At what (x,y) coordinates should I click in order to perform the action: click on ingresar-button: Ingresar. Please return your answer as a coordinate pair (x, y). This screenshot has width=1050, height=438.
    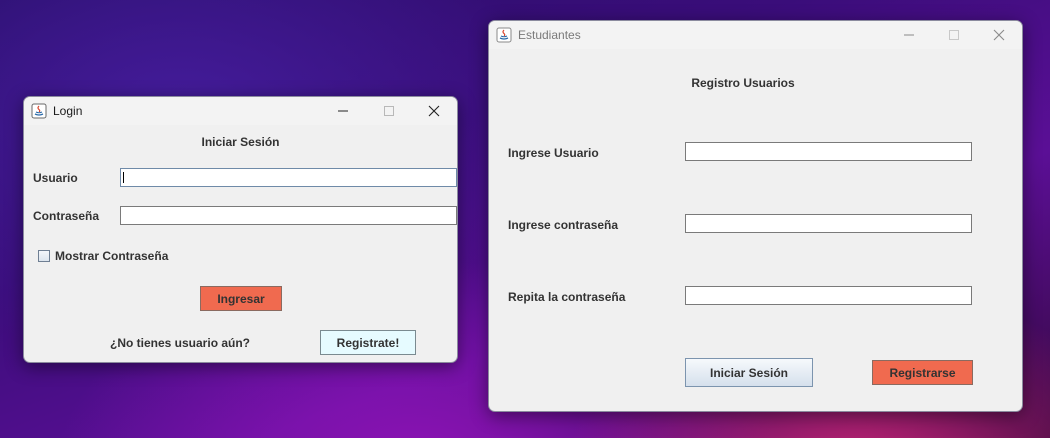
    Looking at the image, I should click on (241, 298).